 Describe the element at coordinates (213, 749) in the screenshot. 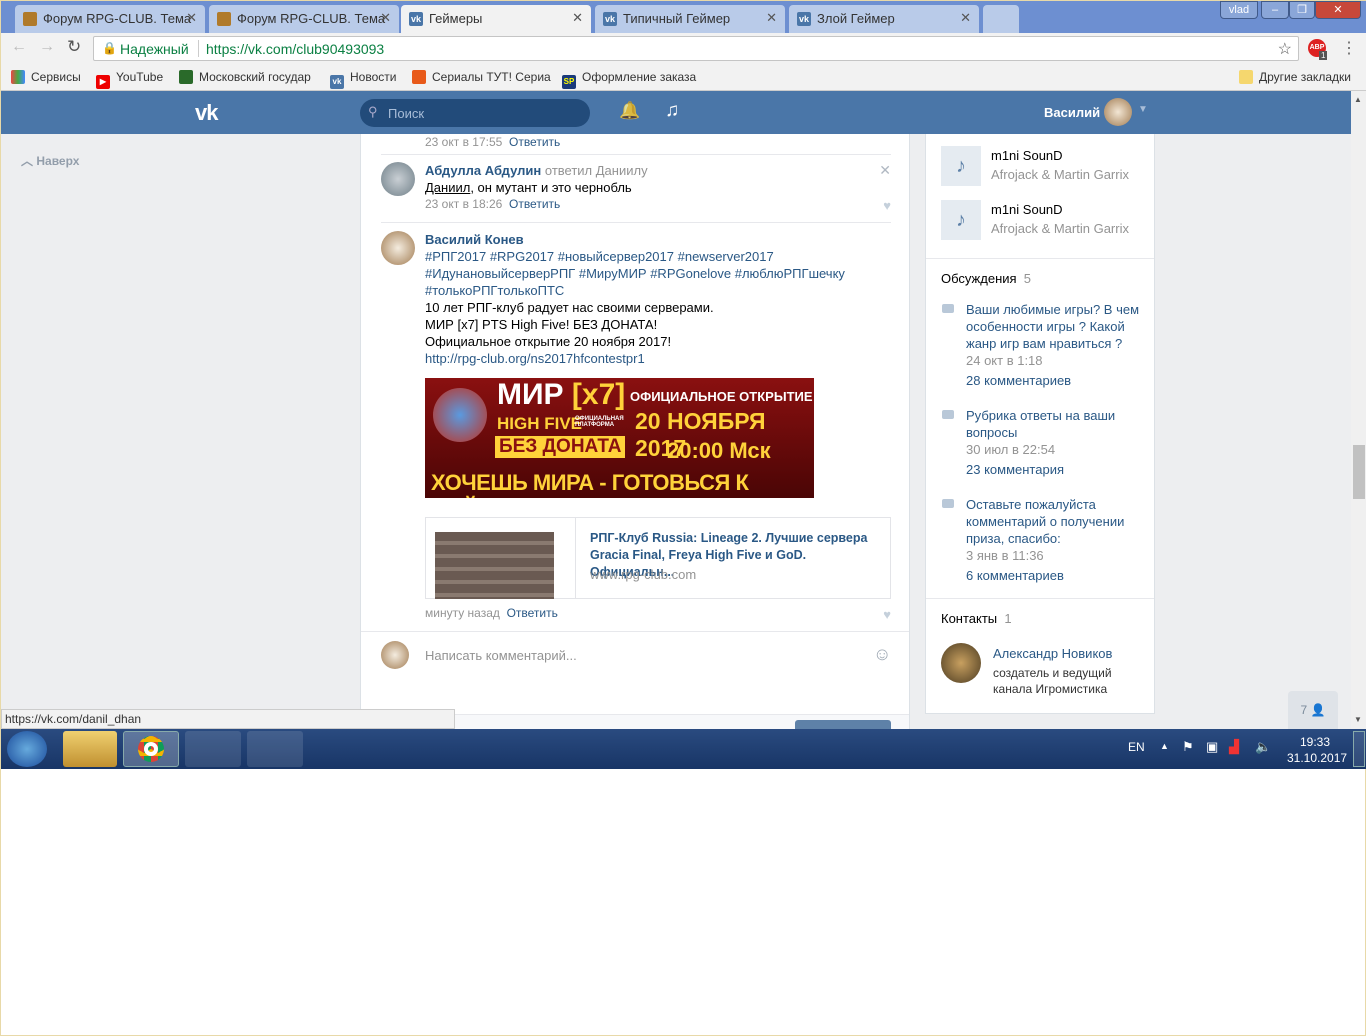

I see `notepad-taskbar-icon` at that location.